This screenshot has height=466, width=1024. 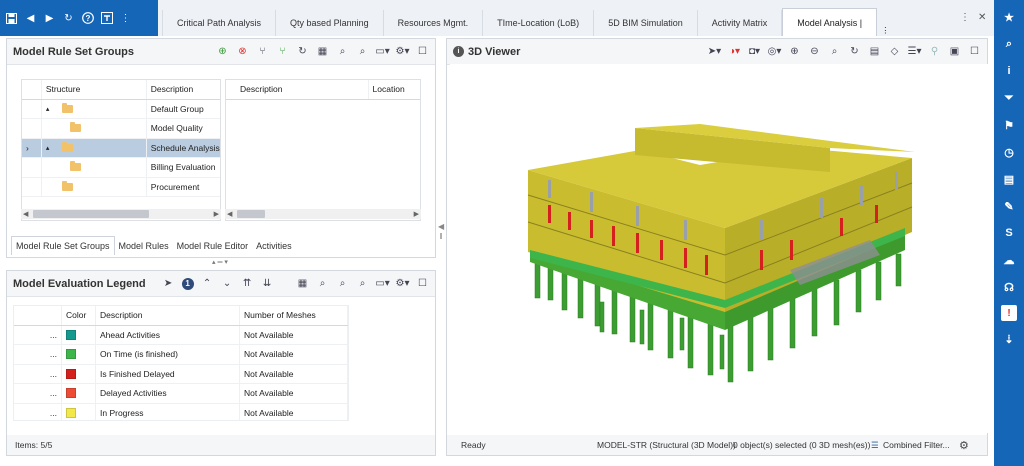 What do you see at coordinates (330, 23) in the screenshot?
I see `tab-1: Qty based Planning` at bounding box center [330, 23].